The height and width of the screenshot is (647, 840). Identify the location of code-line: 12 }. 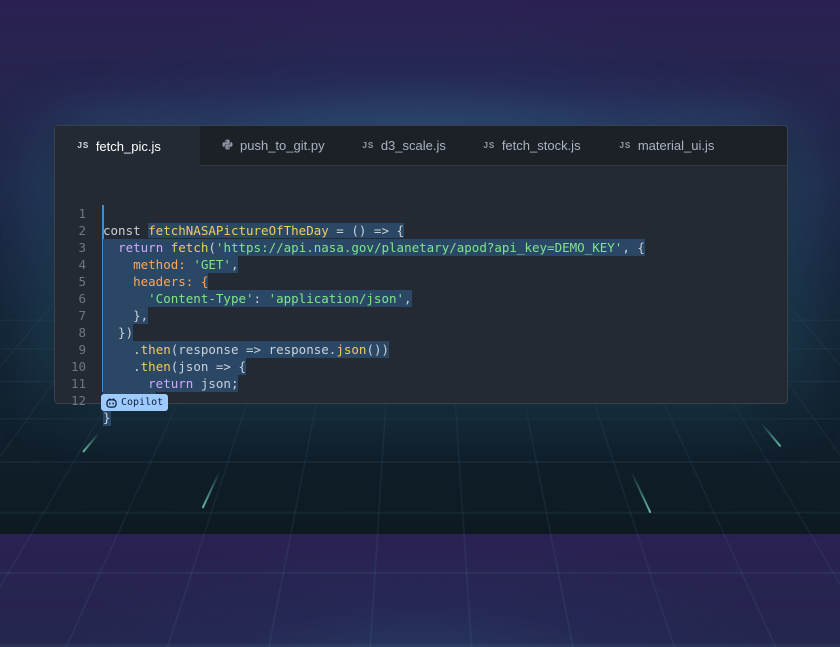
(421, 400).